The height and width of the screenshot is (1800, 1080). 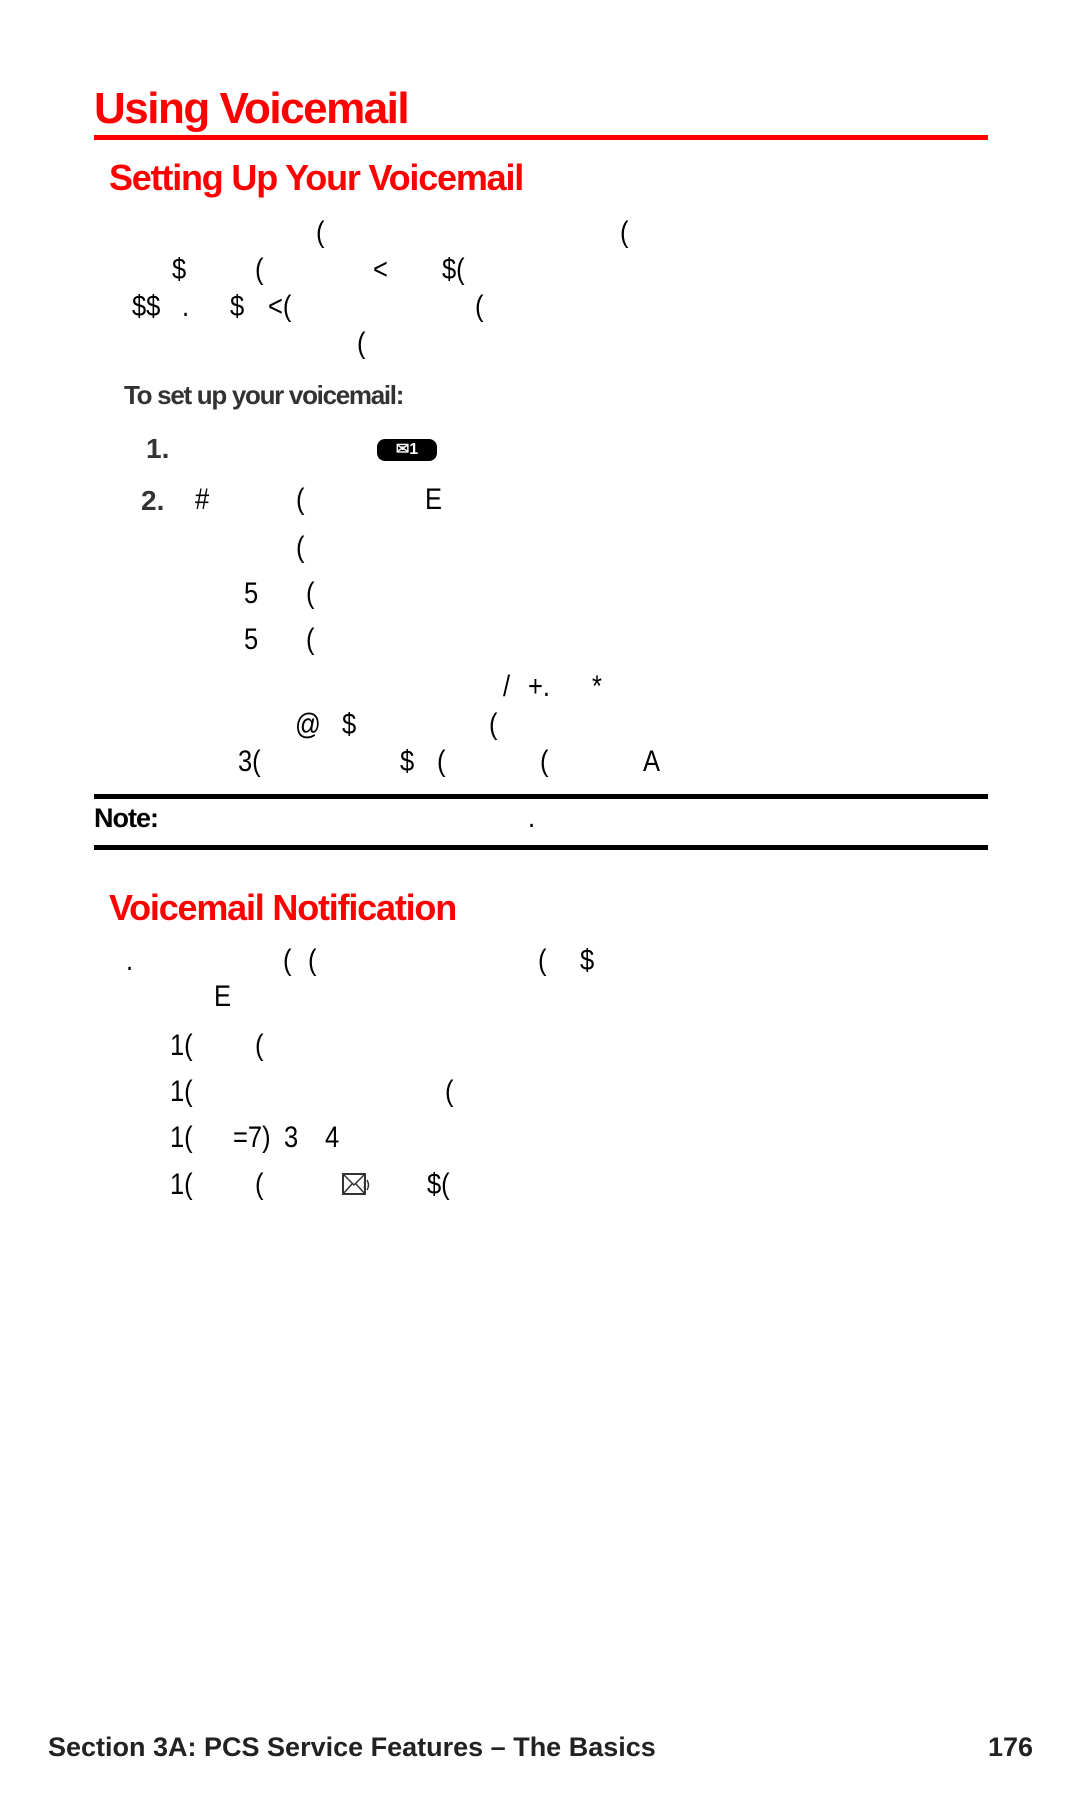 What do you see at coordinates (652, 761) in the screenshot?
I see `body-text: A` at bounding box center [652, 761].